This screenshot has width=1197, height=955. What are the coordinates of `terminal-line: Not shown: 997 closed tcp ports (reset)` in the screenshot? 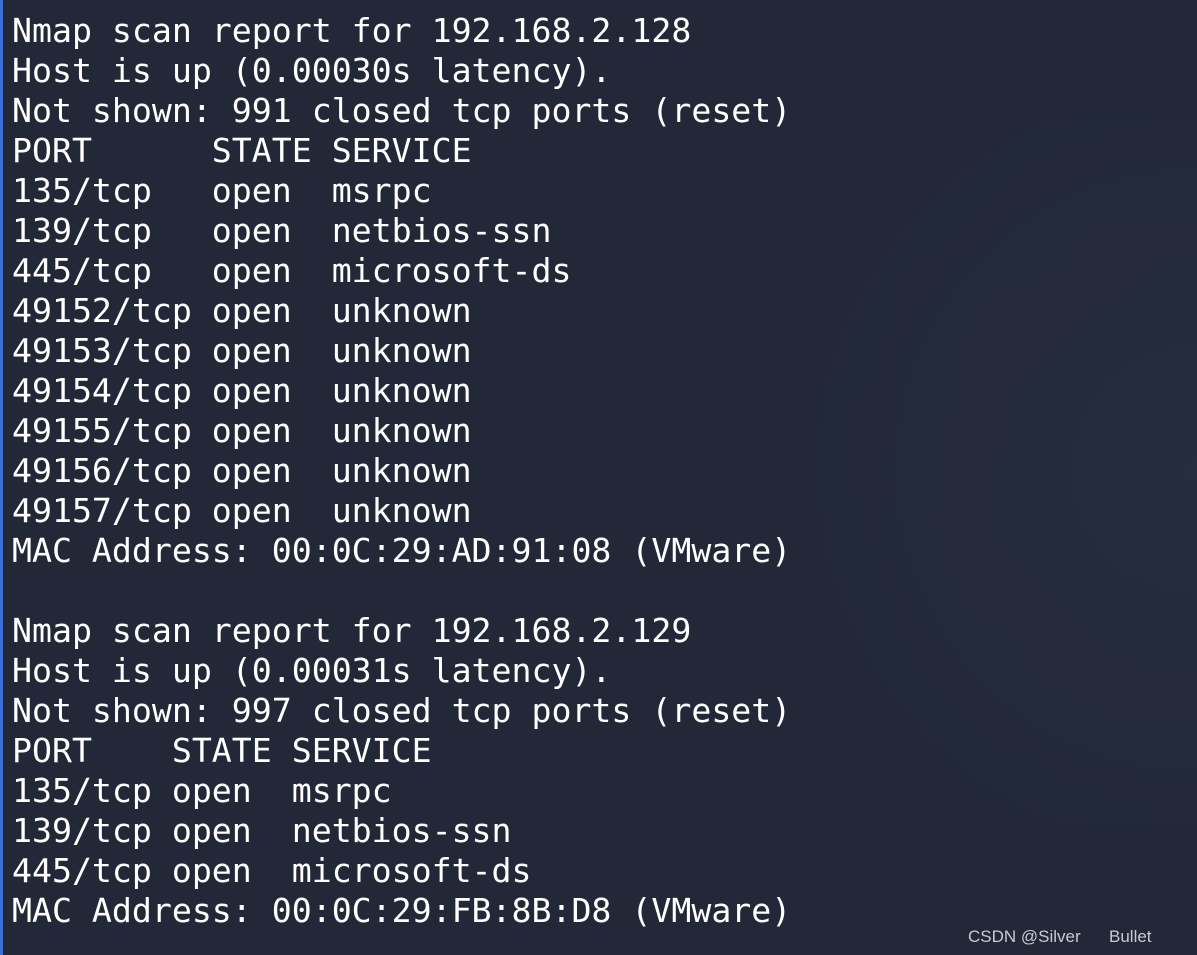 It's located at (402, 710).